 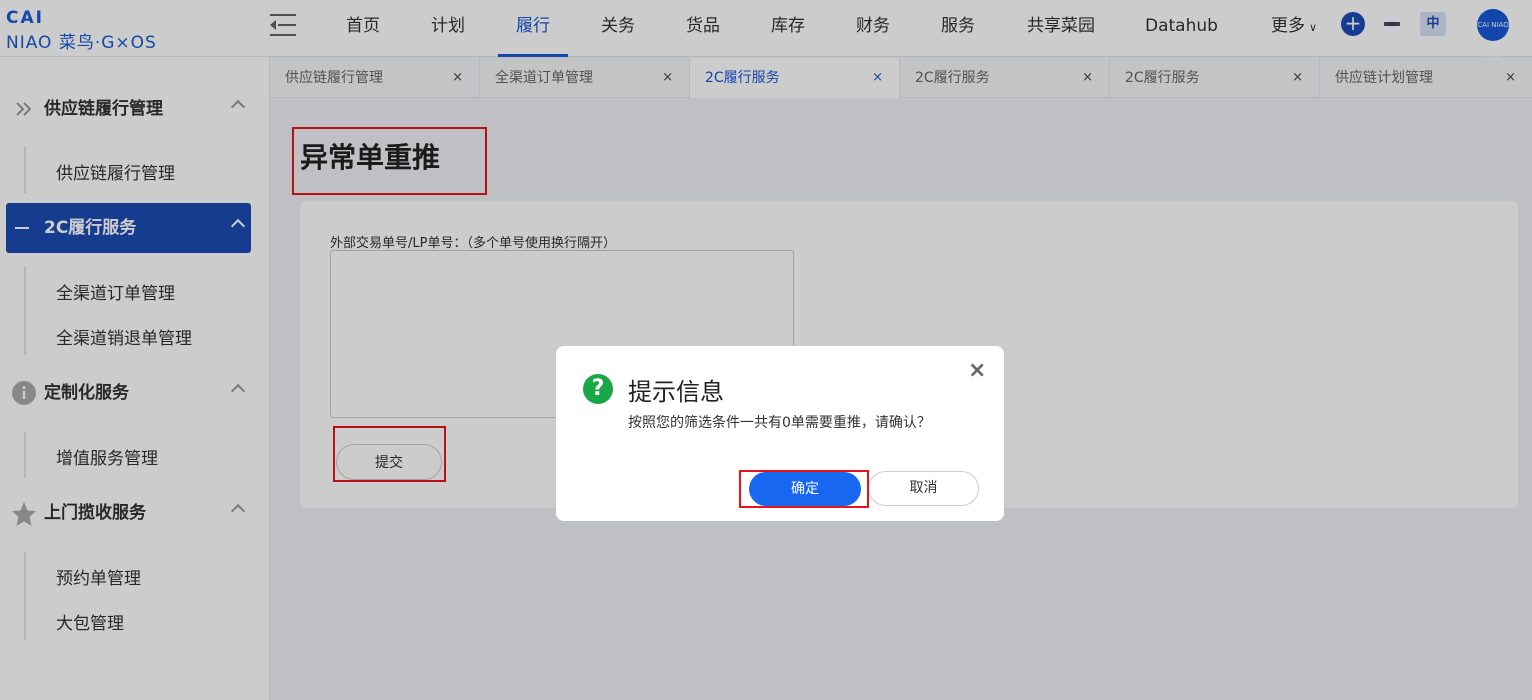 What do you see at coordinates (779, 423) in the screenshot?
I see `dialog-message: 按照您的筛选条件一共有0单需要重推，请确认？` at bounding box center [779, 423].